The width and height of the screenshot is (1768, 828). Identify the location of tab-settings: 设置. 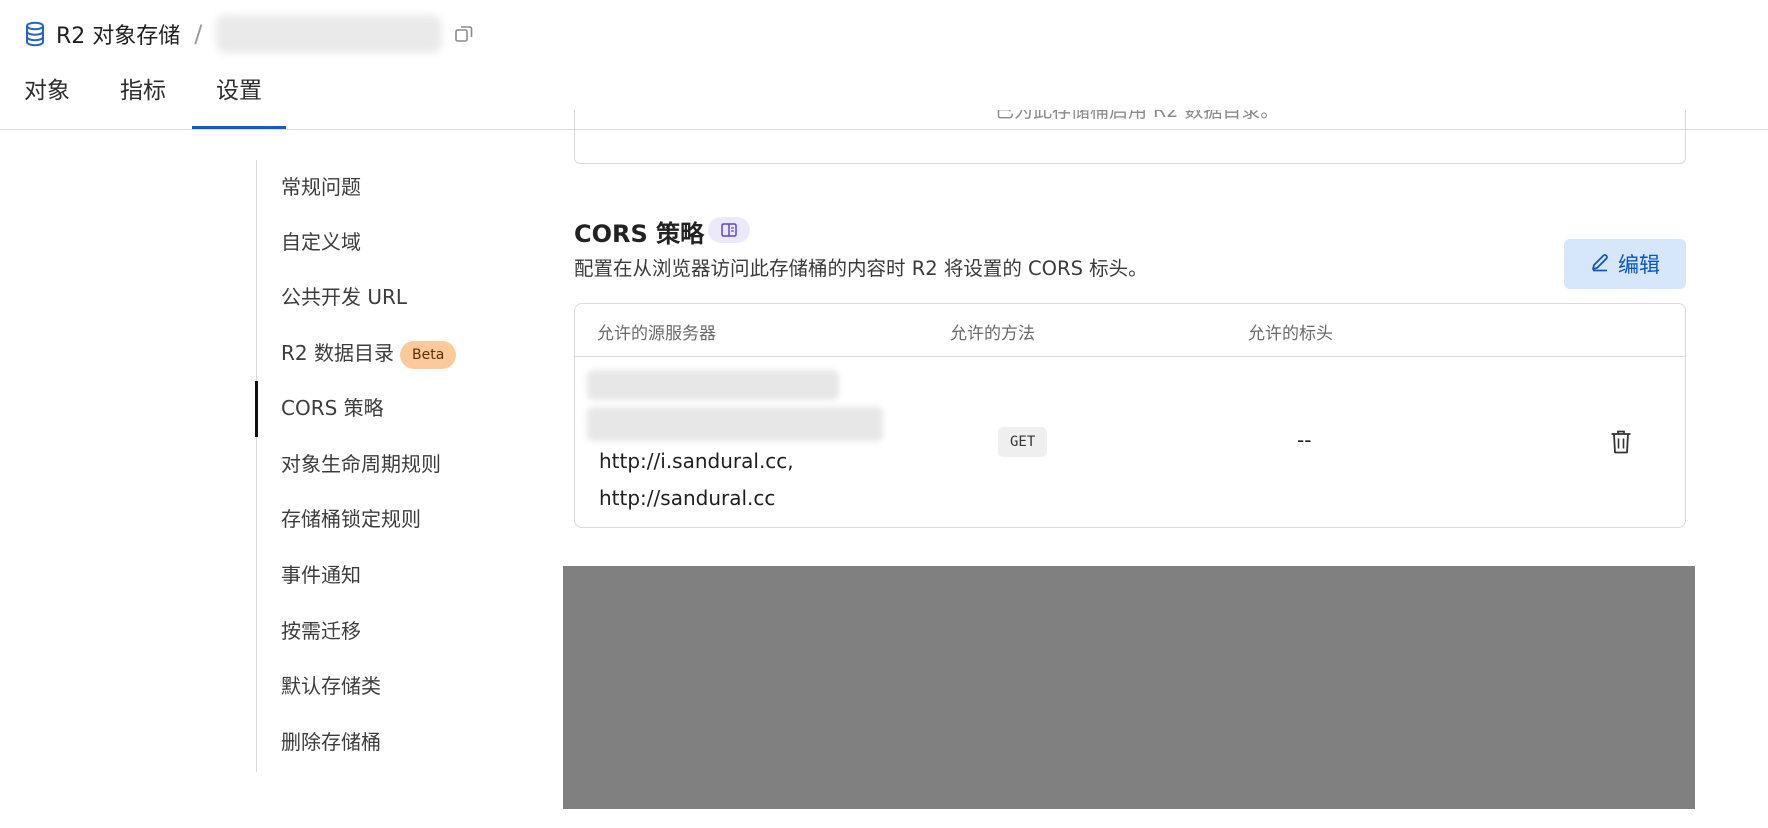
(239, 102).